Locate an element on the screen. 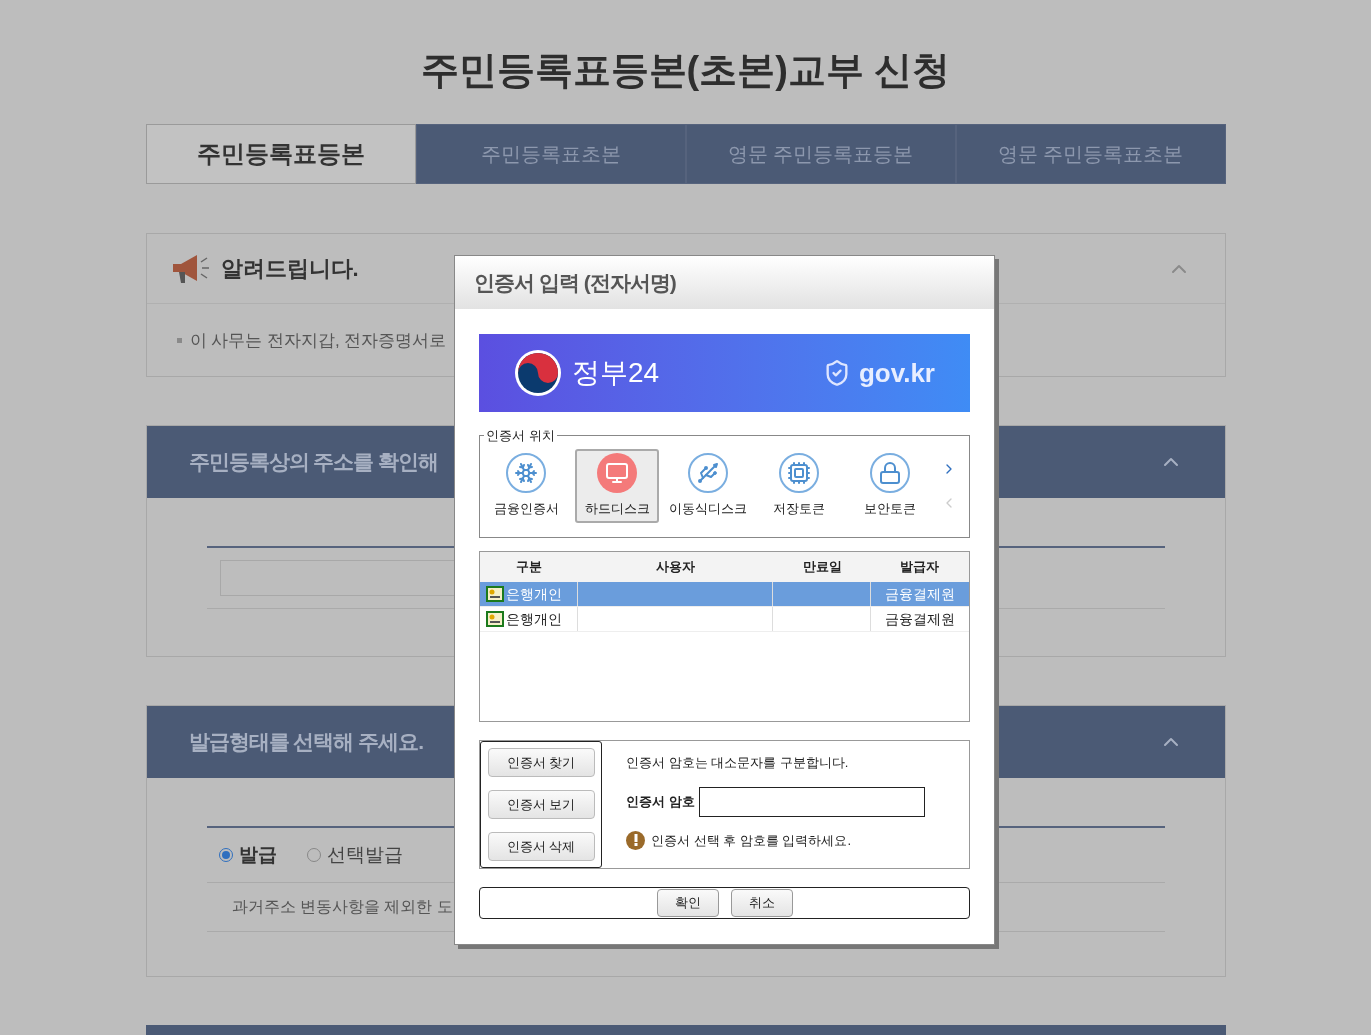 The height and width of the screenshot is (1035, 1371). bullet-icon is located at coordinates (179, 341).